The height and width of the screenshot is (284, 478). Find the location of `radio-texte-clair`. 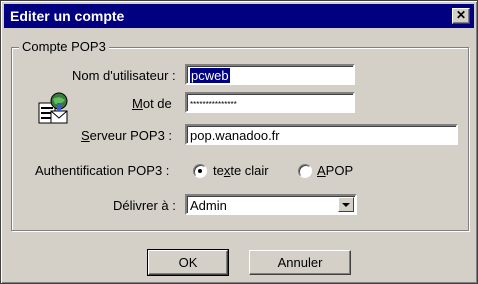

radio-texte-clair is located at coordinates (200, 171).